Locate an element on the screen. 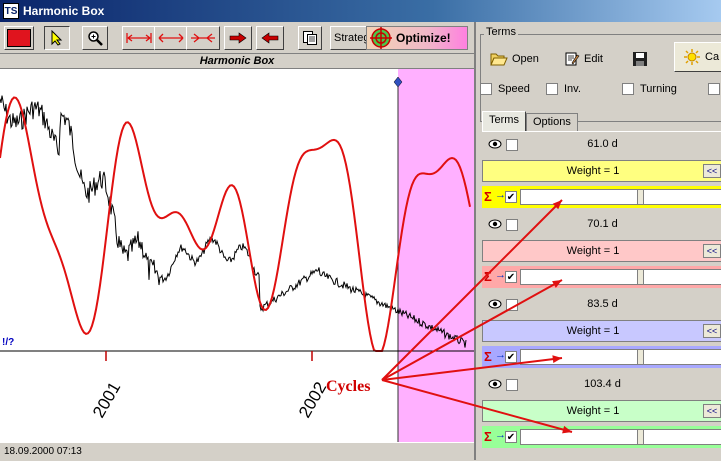 The height and width of the screenshot is (461, 721). floppy-disk-icon is located at coordinates (640, 59).